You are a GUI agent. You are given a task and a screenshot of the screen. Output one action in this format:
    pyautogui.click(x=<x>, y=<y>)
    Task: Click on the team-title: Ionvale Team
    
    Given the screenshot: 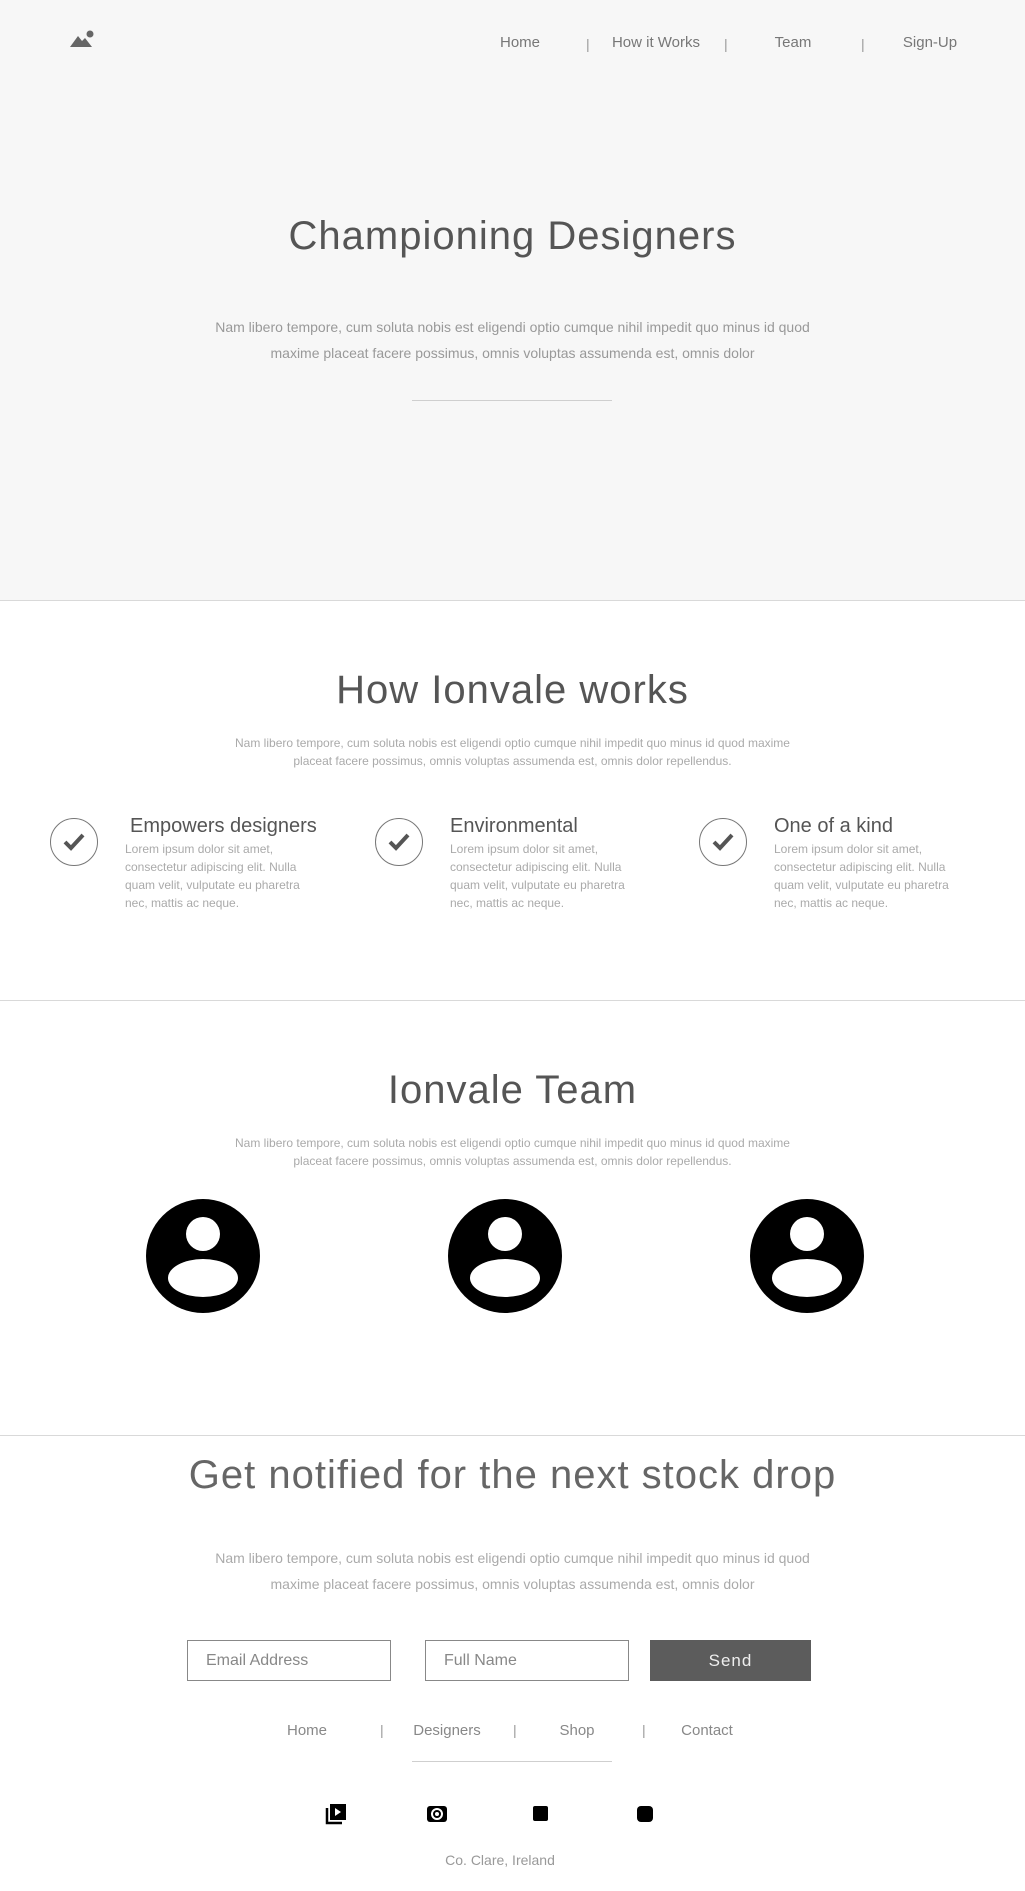 What is the action you would take?
    pyautogui.click(x=512, y=1090)
    